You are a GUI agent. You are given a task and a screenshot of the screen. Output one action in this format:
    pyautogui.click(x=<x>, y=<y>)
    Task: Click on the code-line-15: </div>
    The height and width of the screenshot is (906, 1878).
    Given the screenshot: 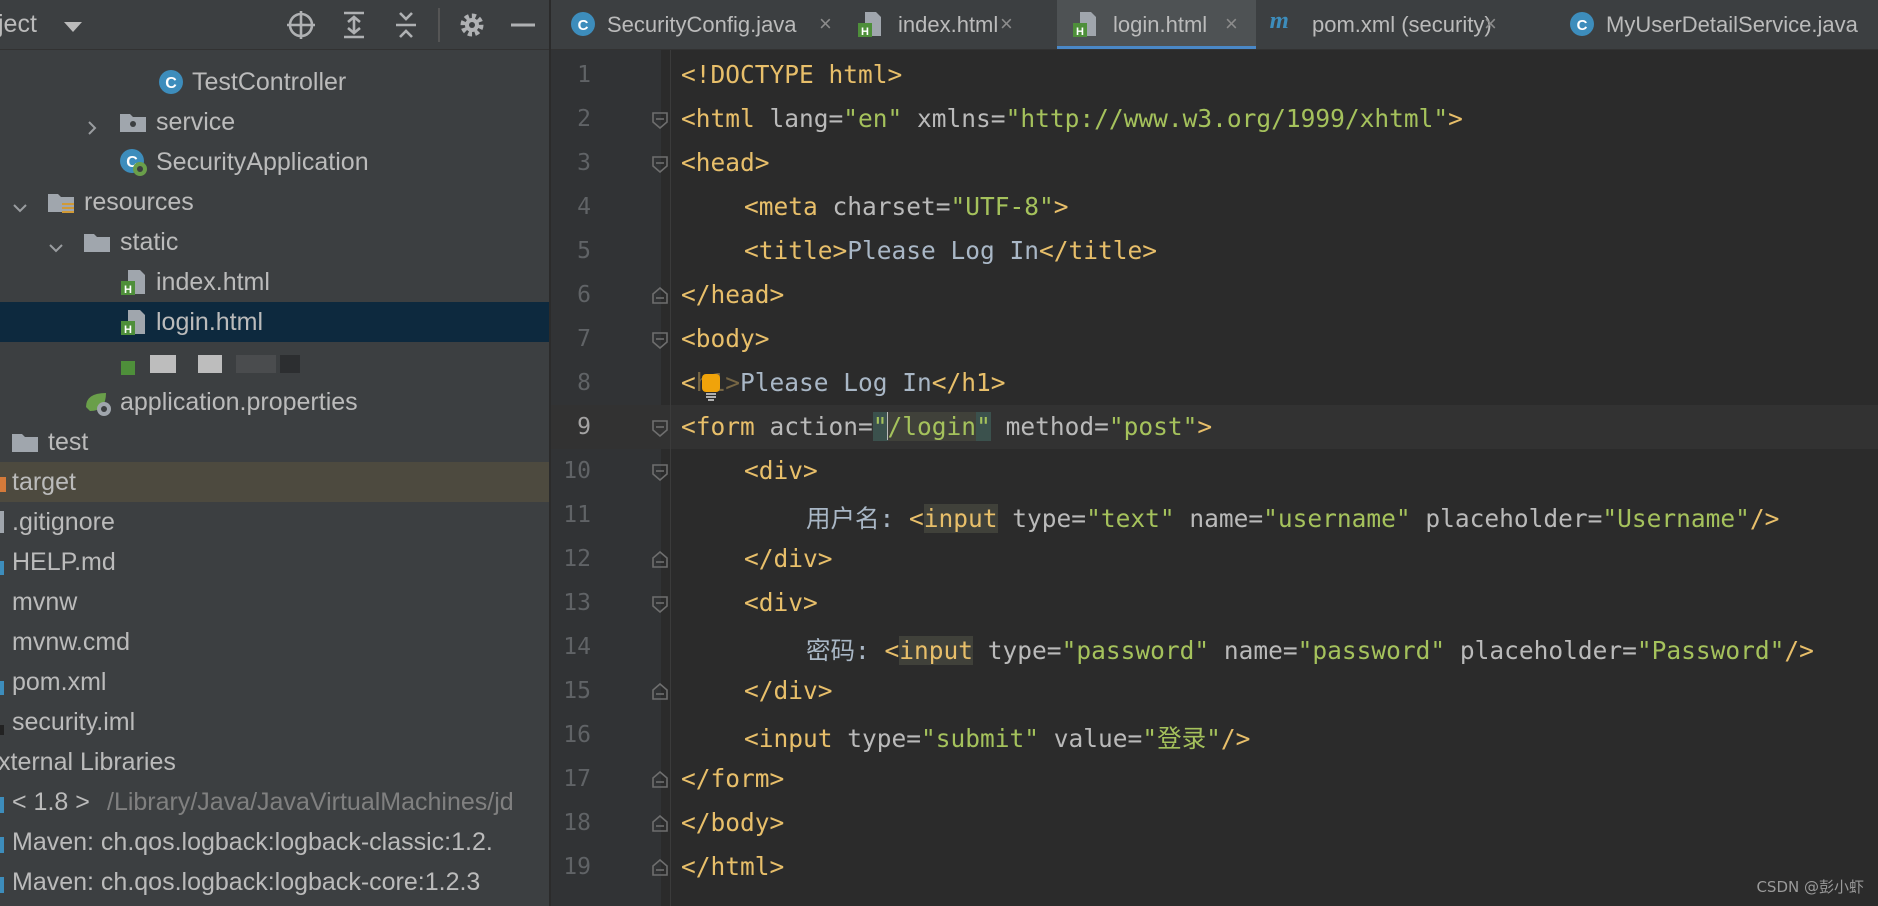 What is the action you would take?
    pyautogui.click(x=788, y=690)
    